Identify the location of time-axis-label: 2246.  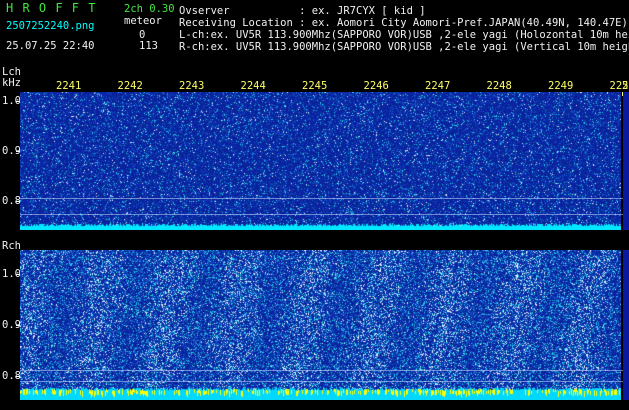
(376, 86).